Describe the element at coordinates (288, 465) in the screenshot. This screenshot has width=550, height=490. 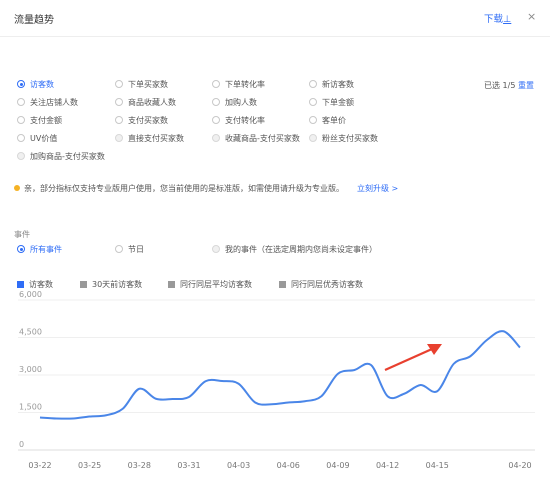
I see `x-tick-label: 04-06` at that location.